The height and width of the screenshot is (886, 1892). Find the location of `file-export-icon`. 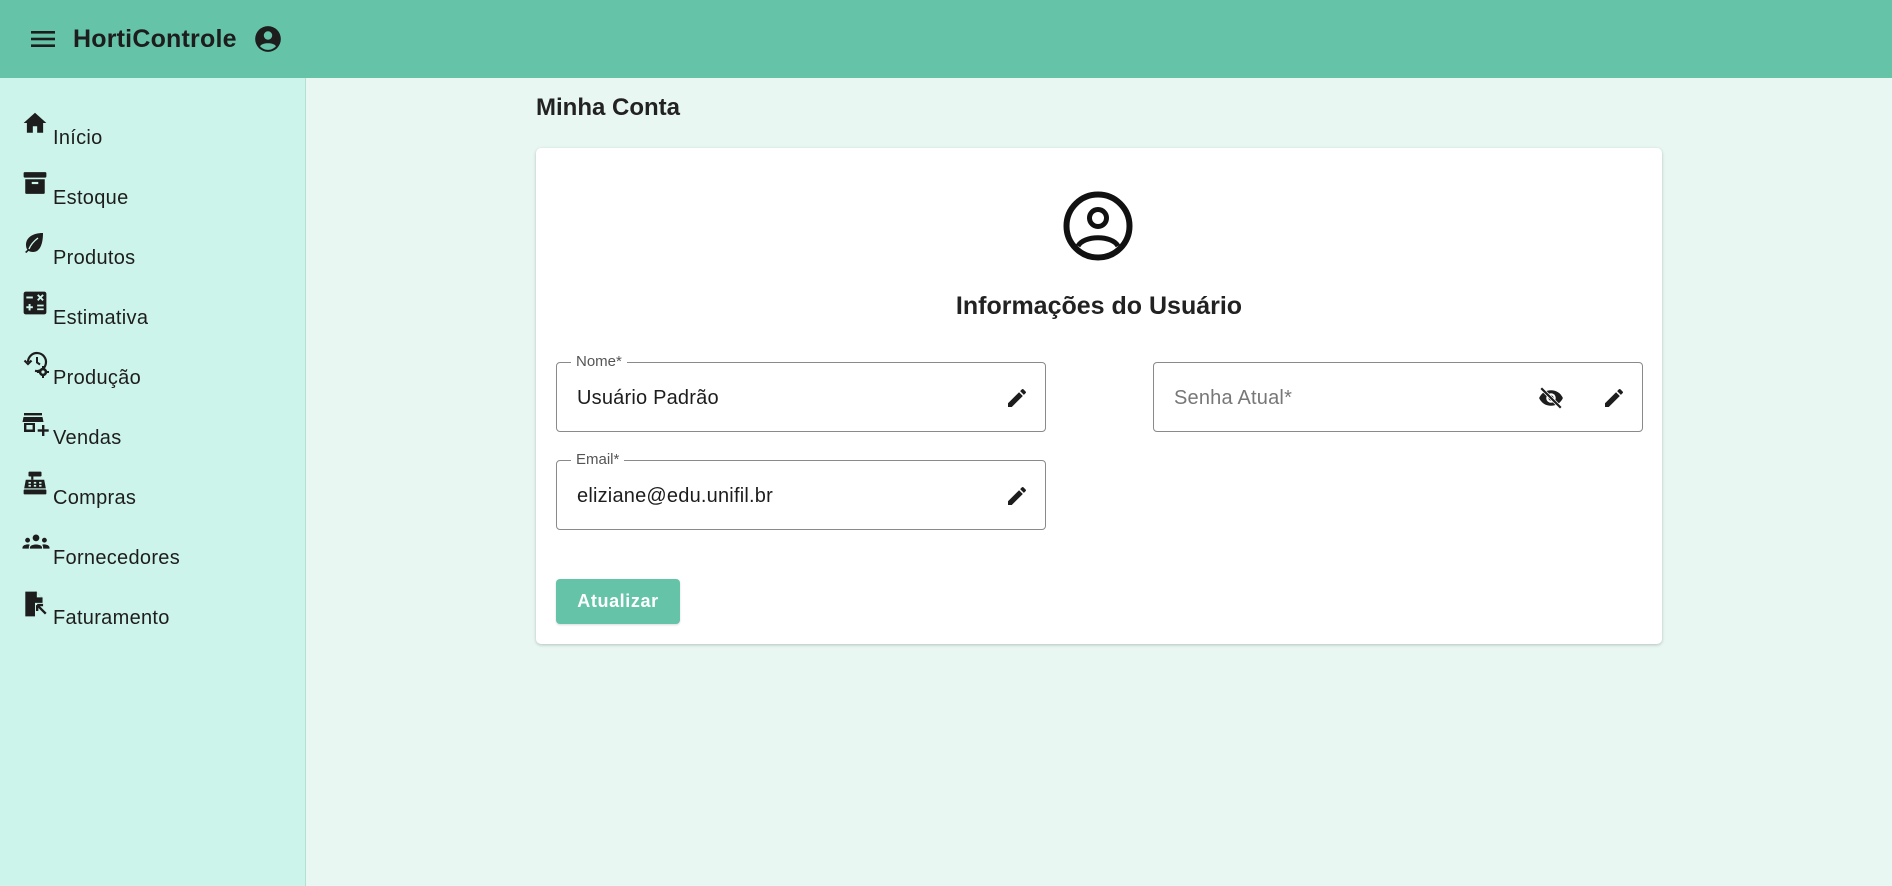

file-export-icon is located at coordinates (36, 604).